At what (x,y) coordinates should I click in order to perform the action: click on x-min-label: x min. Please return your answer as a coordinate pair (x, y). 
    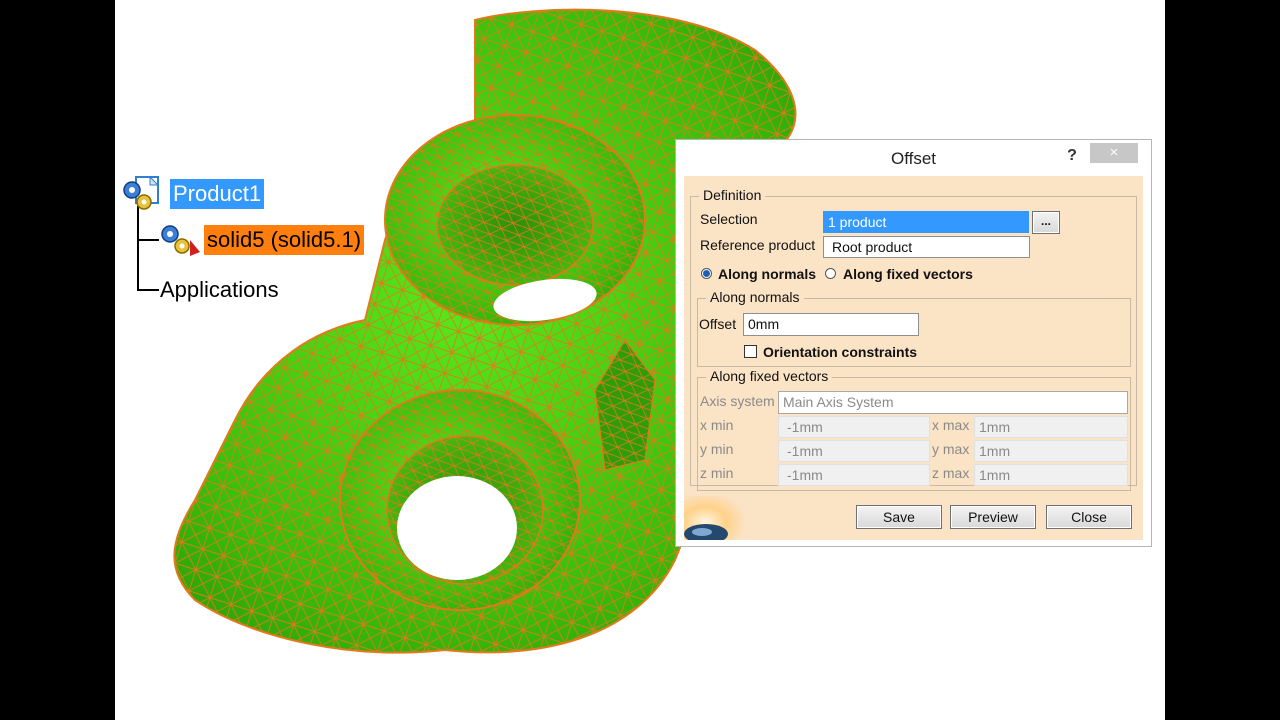
    Looking at the image, I should click on (717, 425).